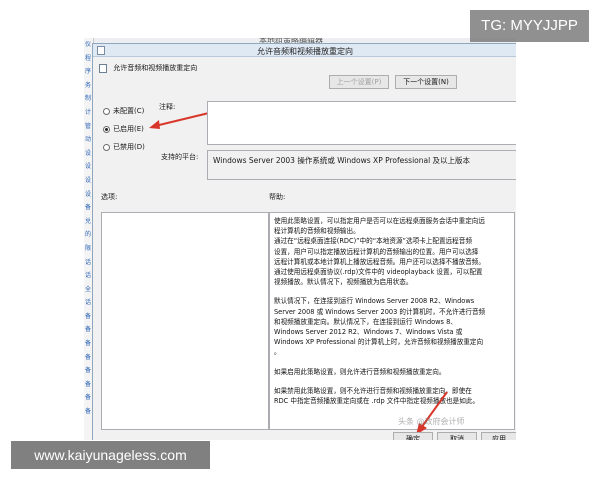 The image size is (600, 480). What do you see at coordinates (529, 26) in the screenshot?
I see `tg-watermark: TG: MYYJJPP` at bounding box center [529, 26].